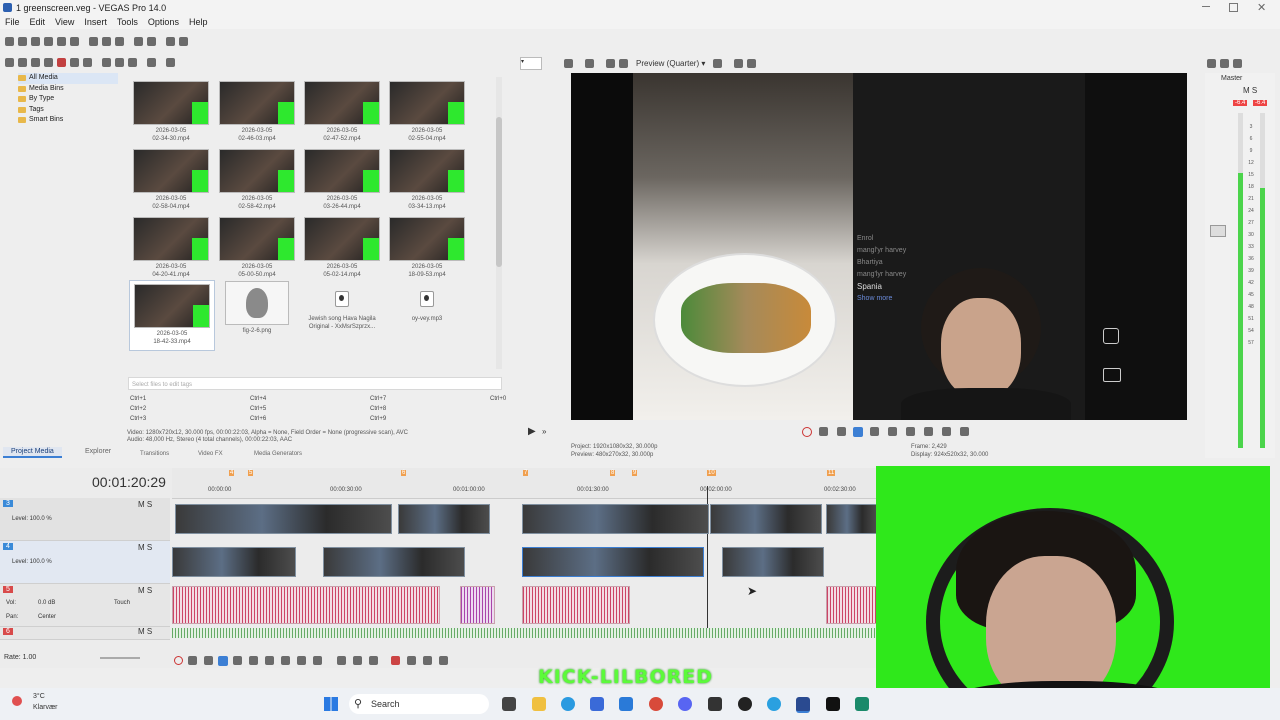  I want to click on marker: 8, so click(613, 473).